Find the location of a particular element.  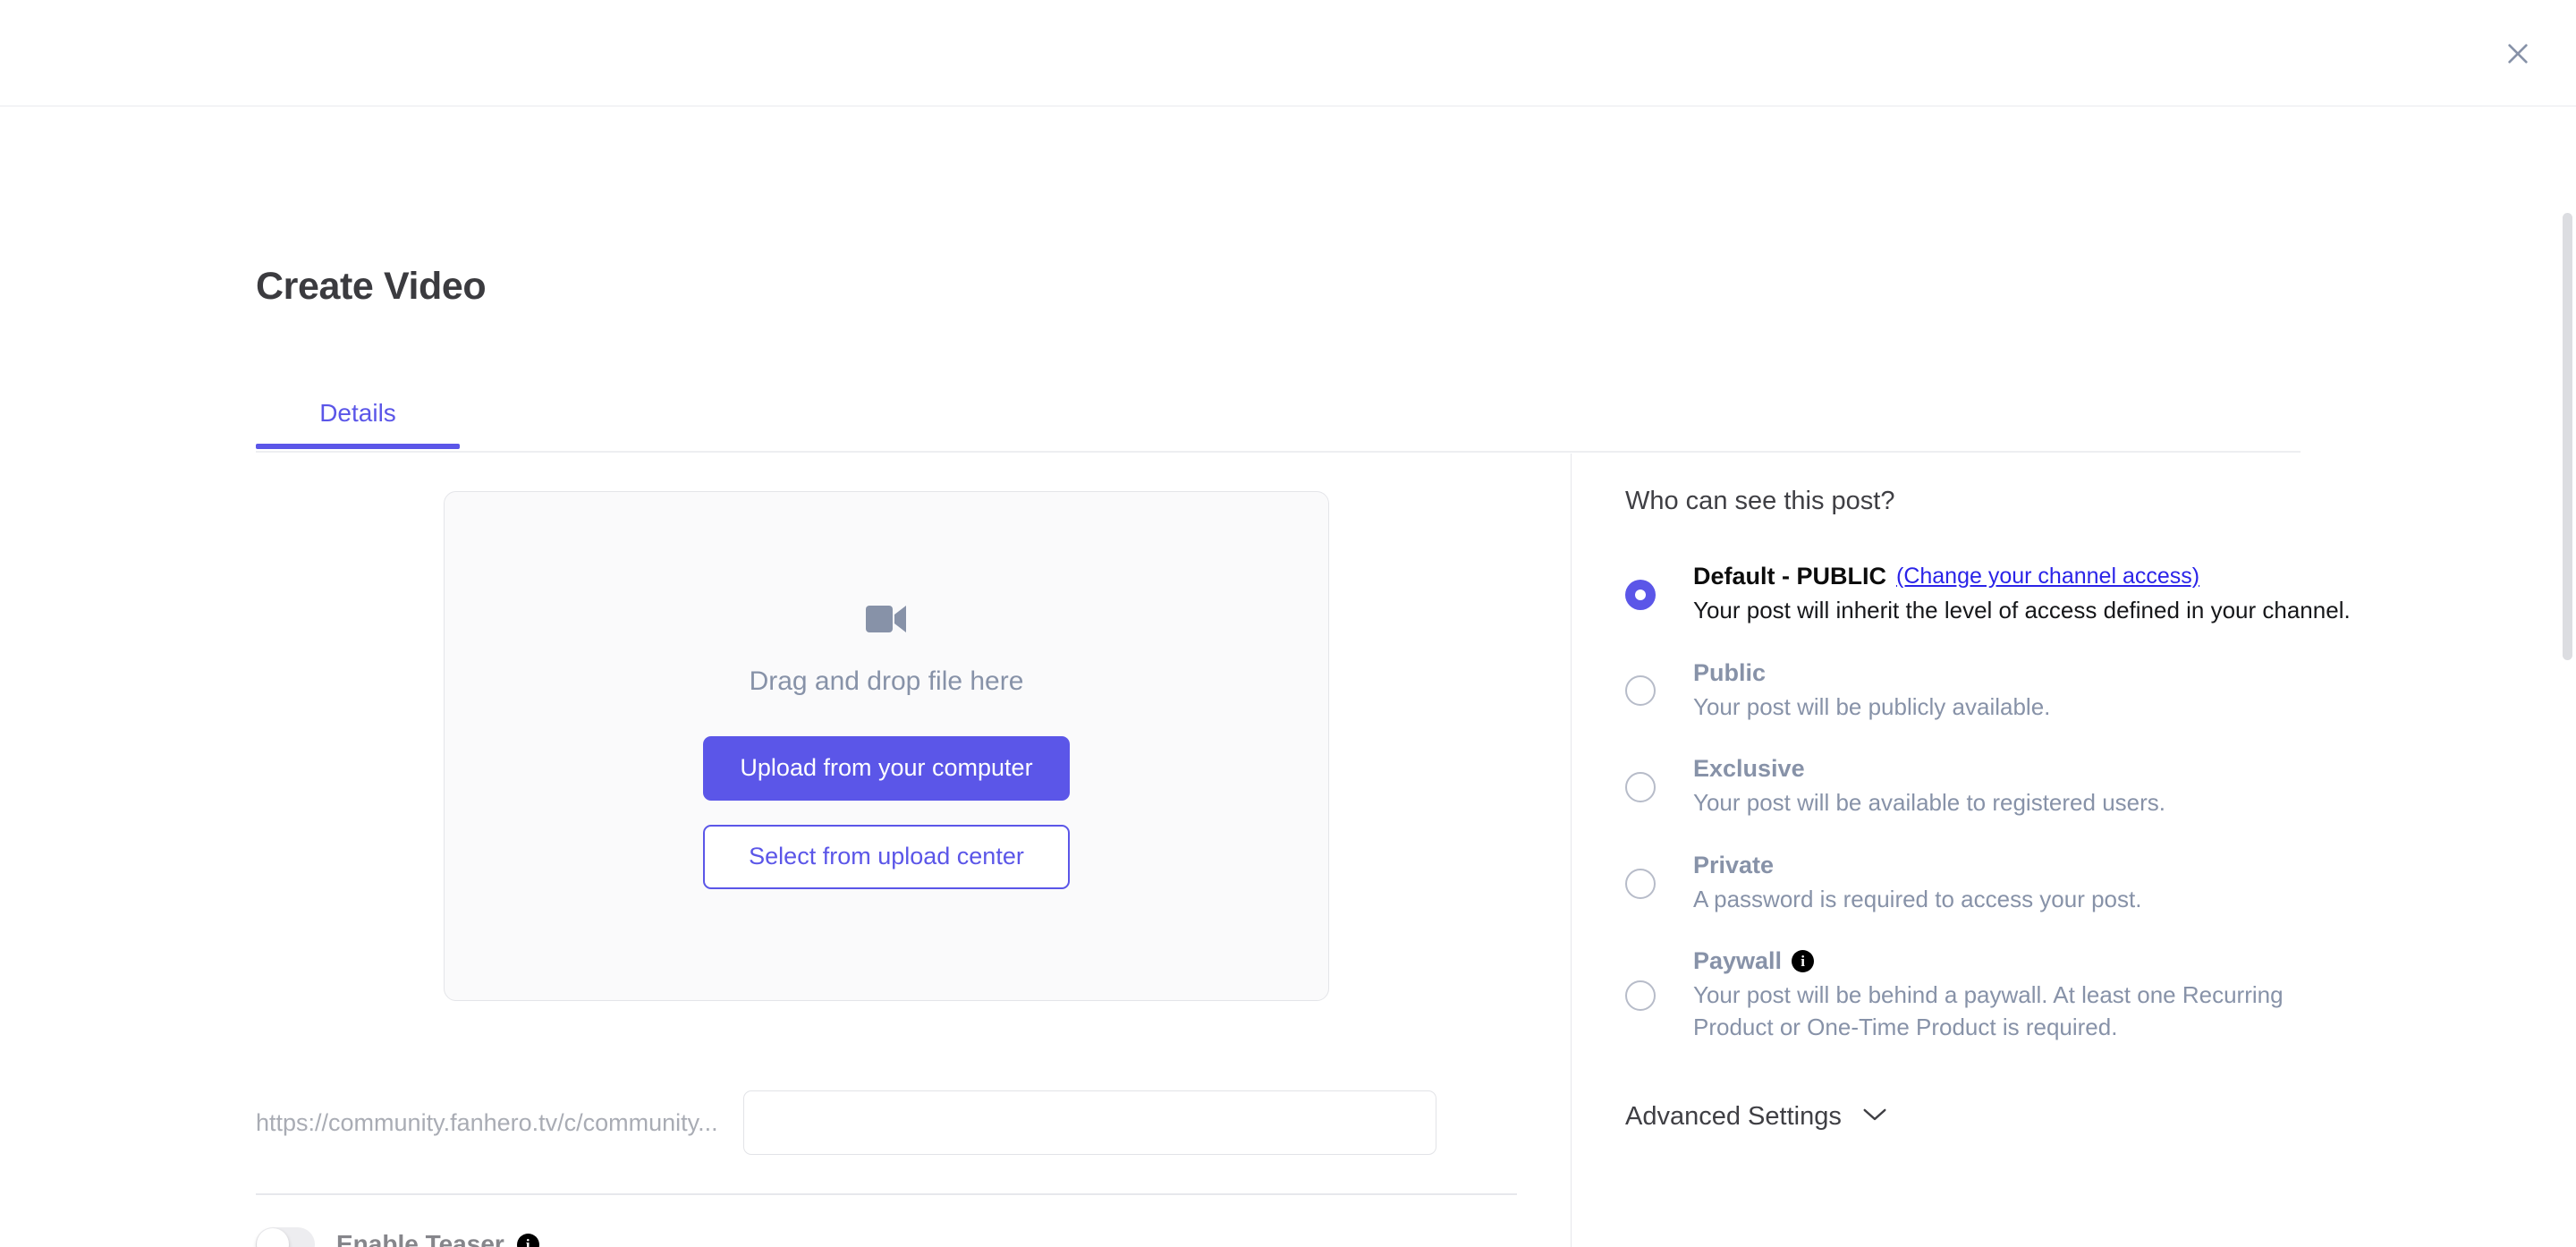

dropzone-text: Drag and drop file here is located at coordinates (886, 681).